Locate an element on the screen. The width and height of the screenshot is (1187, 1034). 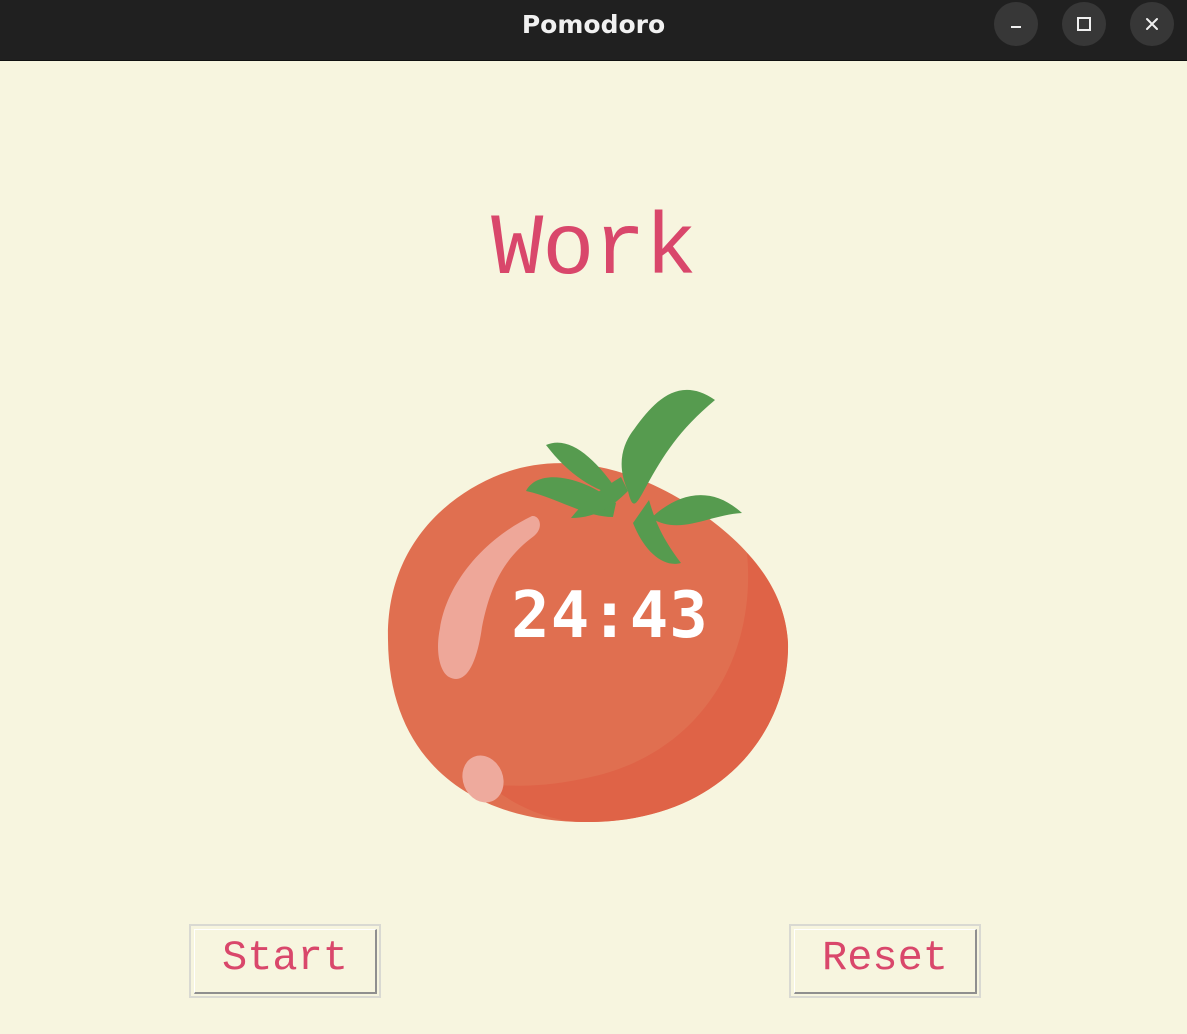
maximize-icon is located at coordinates (1084, 24).